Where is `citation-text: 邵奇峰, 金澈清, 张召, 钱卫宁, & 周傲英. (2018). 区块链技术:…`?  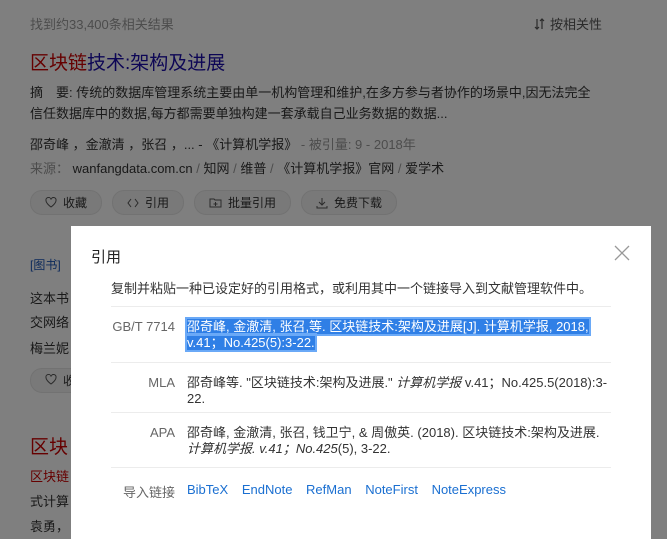 citation-text: 邵奇峰, 金澈清, 张召, 钱卫宁, & 周傲英. (2018). 区块链技术:… is located at coordinates (399, 440).